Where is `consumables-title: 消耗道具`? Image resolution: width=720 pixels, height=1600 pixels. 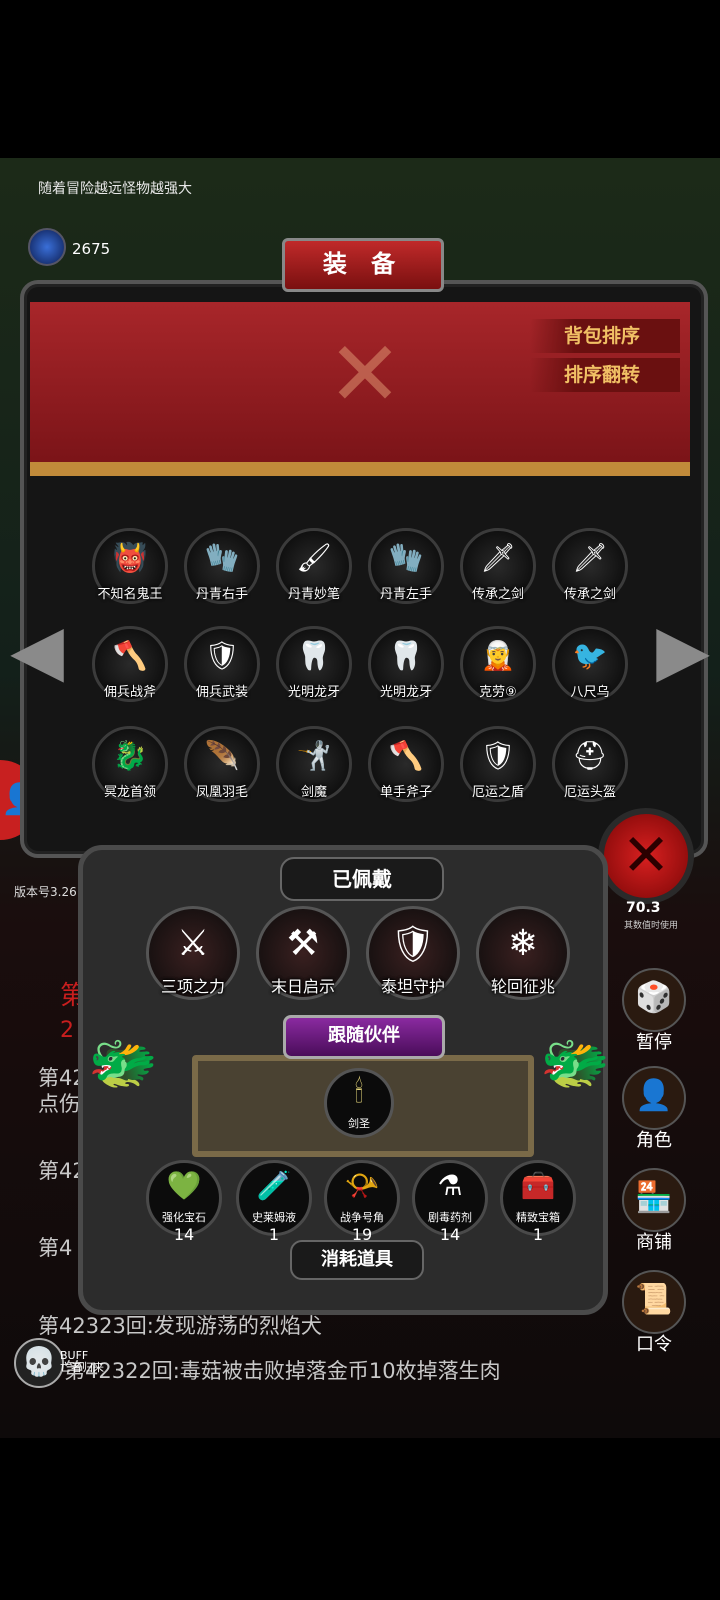 consumables-title: 消耗道具 is located at coordinates (357, 1260).